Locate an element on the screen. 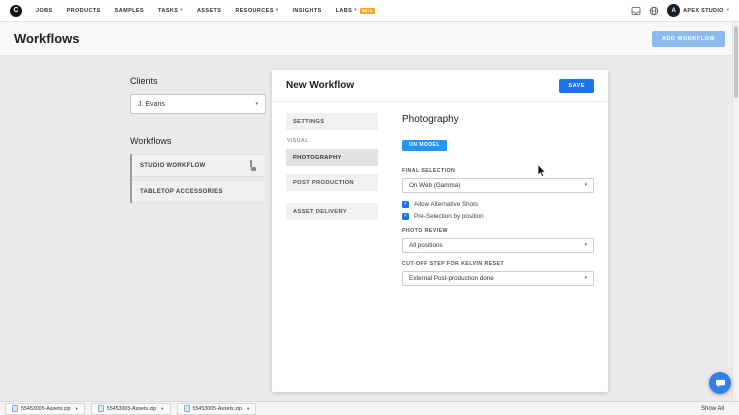  allow-alternative-shots-checkbox: ✓ Allow Alternative Shots is located at coordinates (498, 204).